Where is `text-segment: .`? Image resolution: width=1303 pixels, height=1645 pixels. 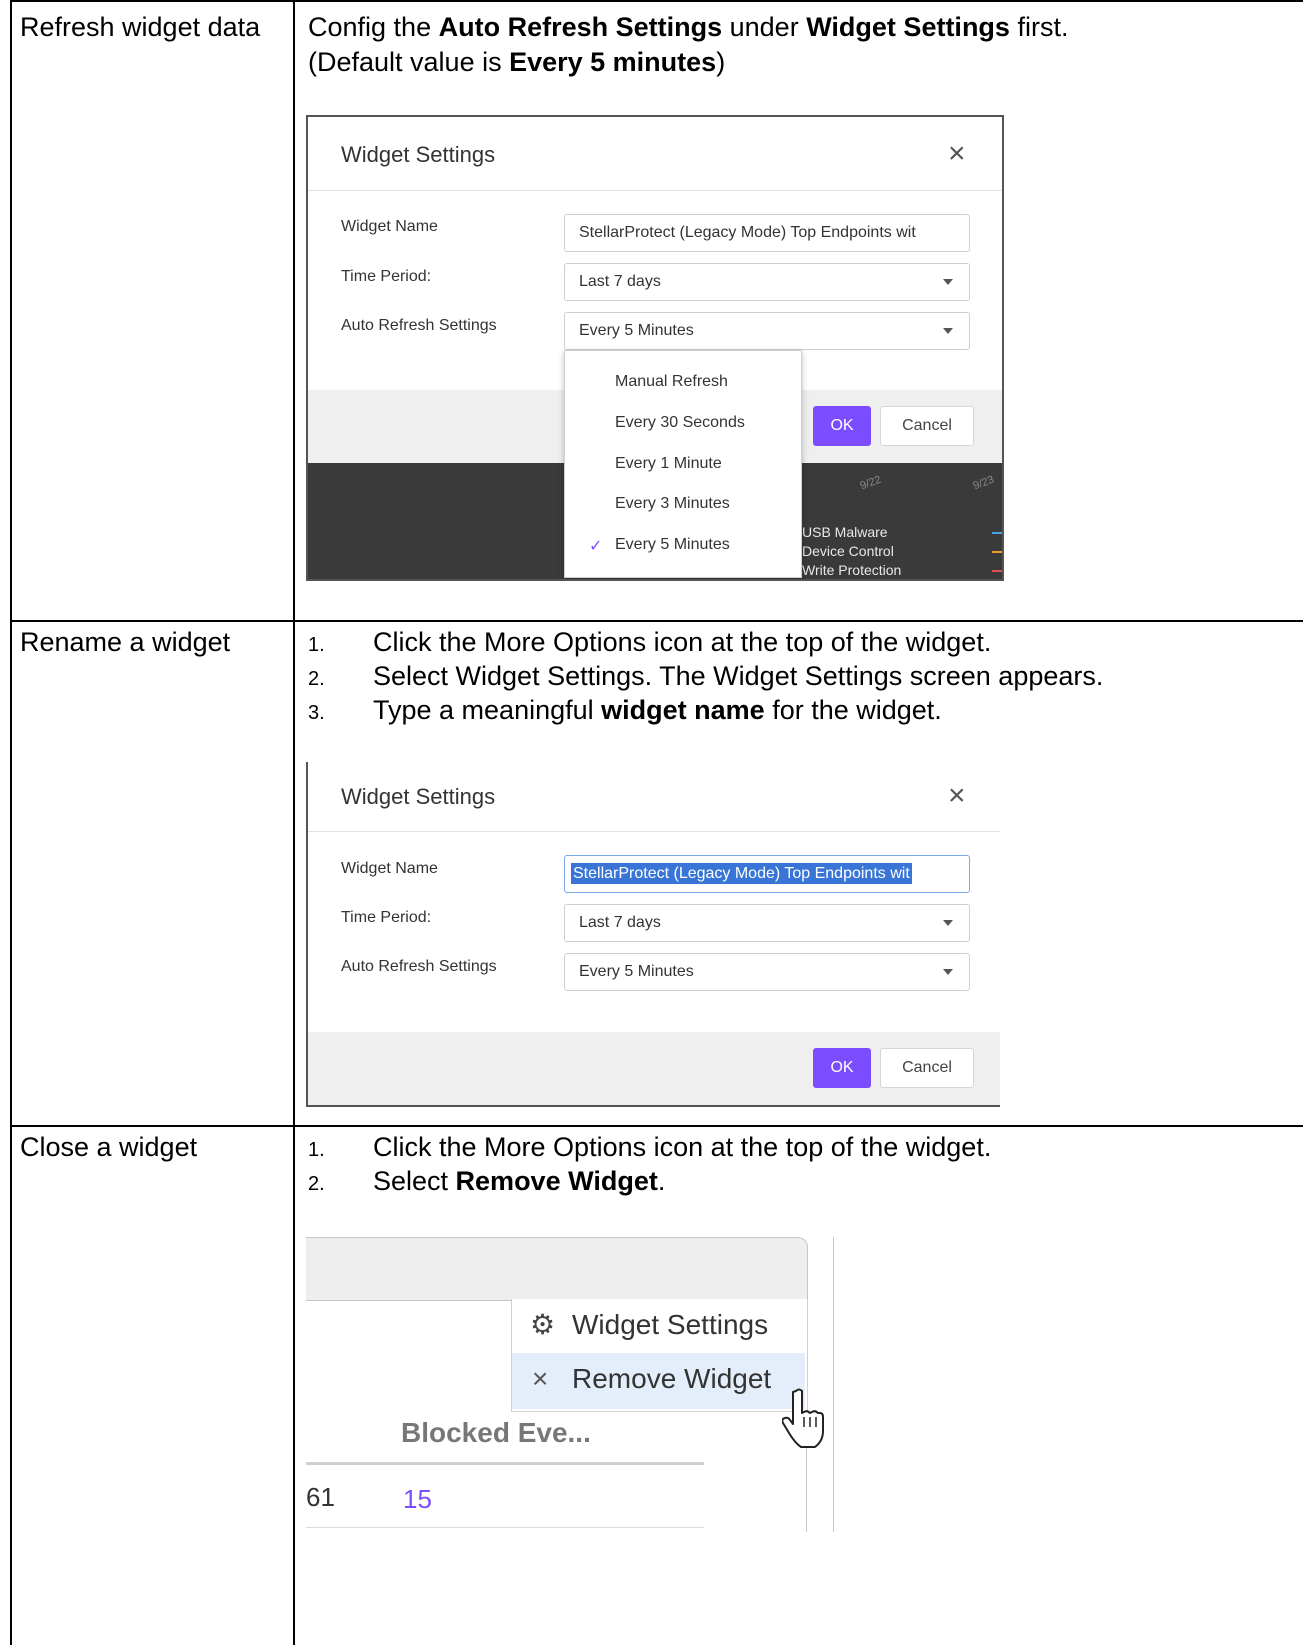
text-segment: . is located at coordinates (661, 1181).